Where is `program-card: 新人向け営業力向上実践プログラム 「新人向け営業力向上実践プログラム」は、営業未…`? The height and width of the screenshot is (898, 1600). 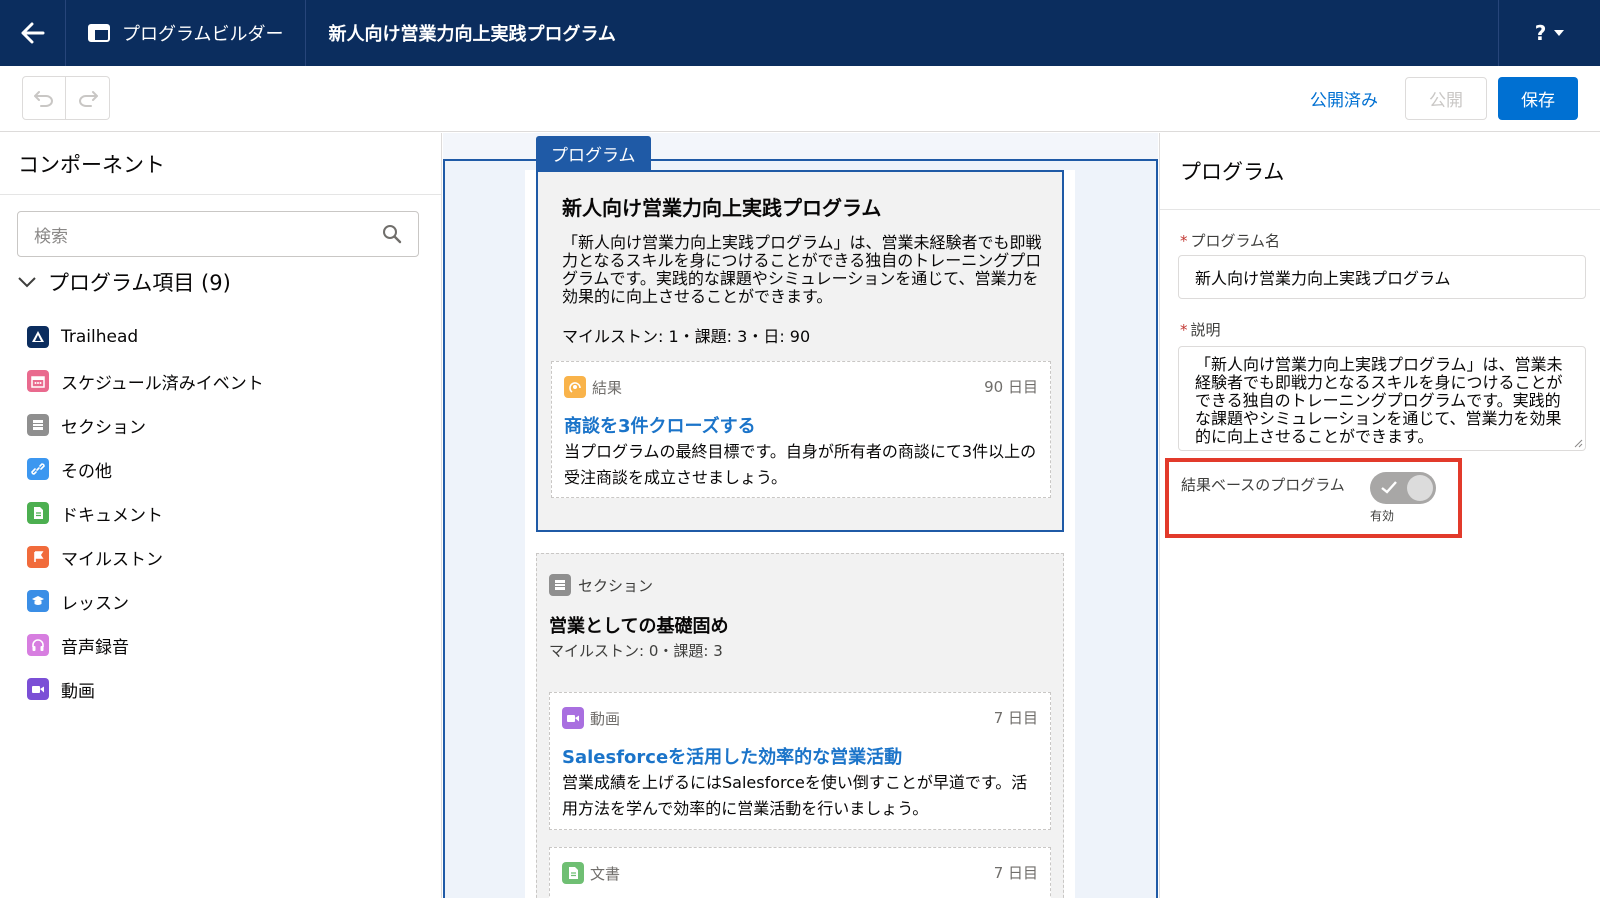
program-card: 新人向け営業力向上実践プログラム 「新人向け営業力向上実践プログラム」は、営業未… is located at coordinates (800, 351).